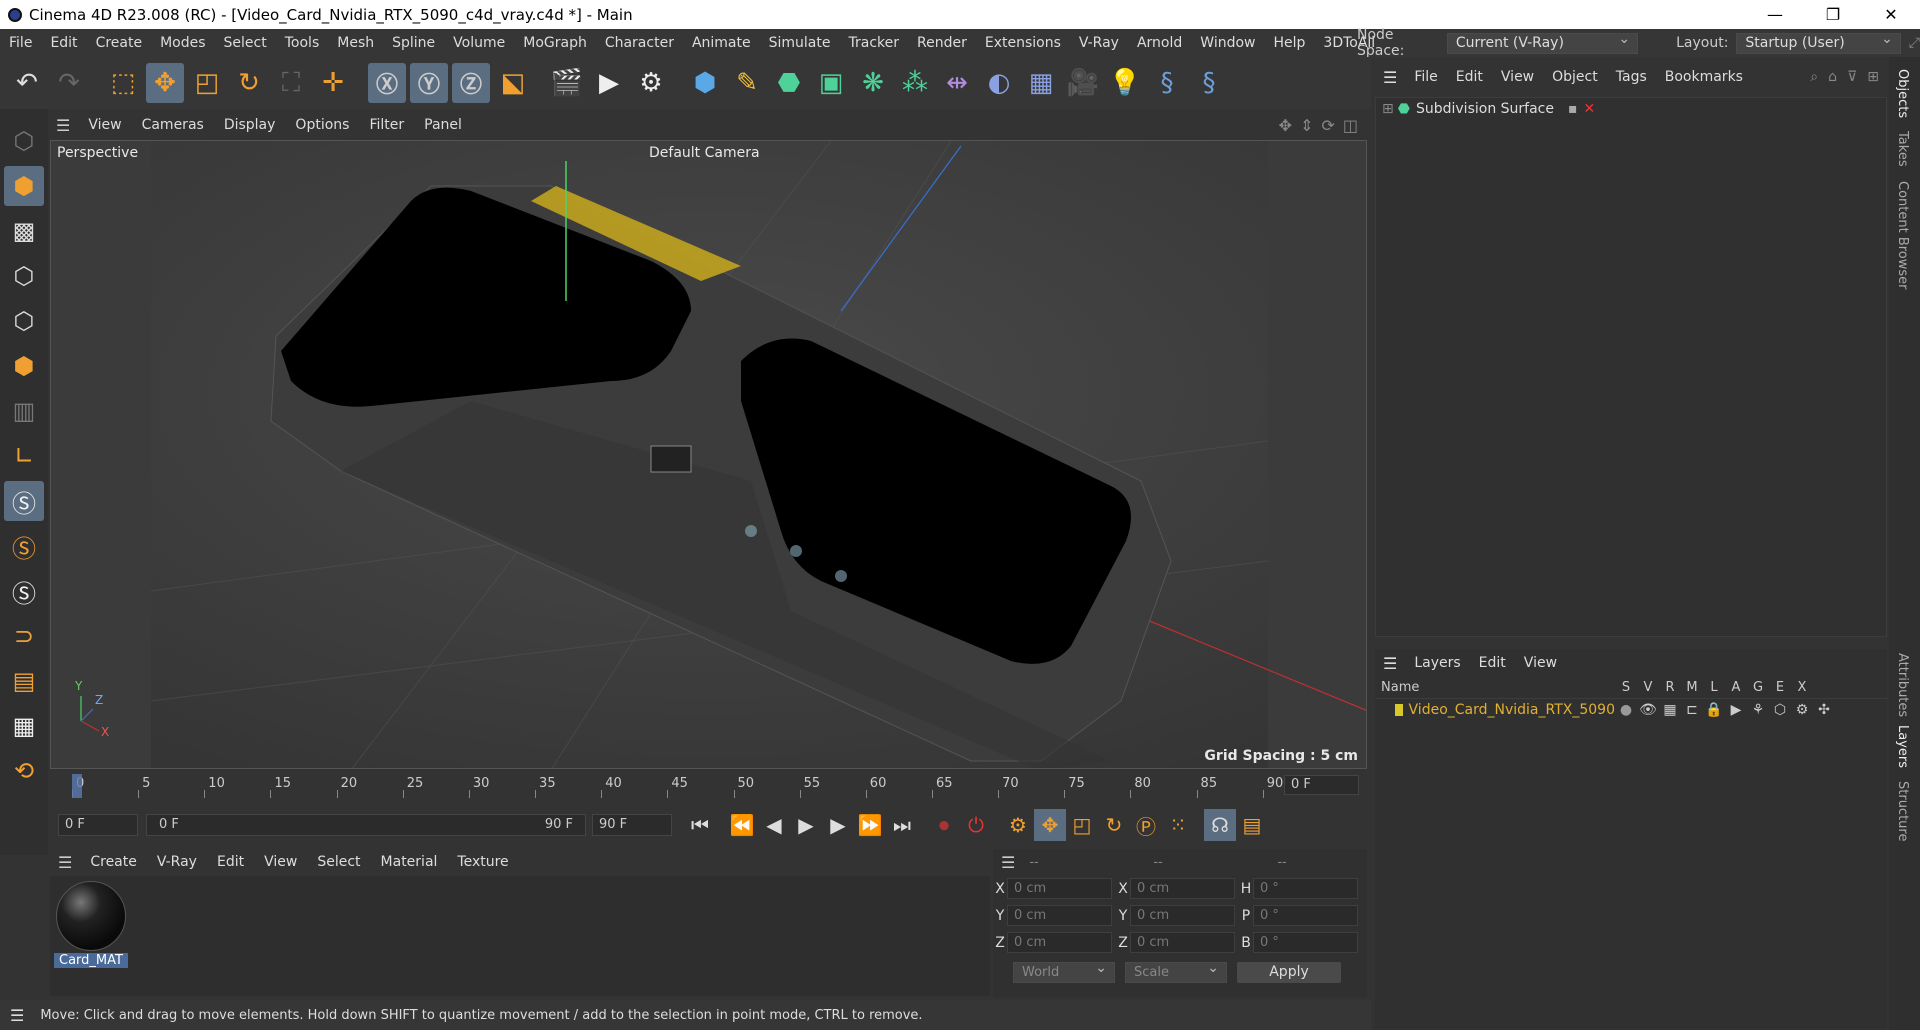  What do you see at coordinates (77, 786) in the screenshot?
I see `playhead` at bounding box center [77, 786].